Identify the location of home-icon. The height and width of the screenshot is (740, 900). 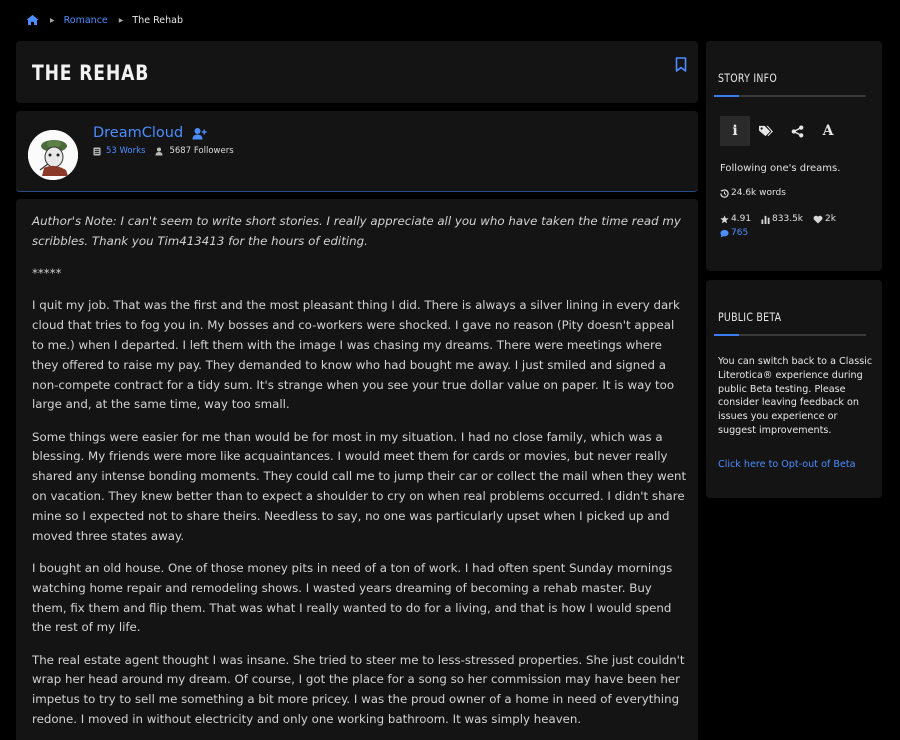
(32, 20).